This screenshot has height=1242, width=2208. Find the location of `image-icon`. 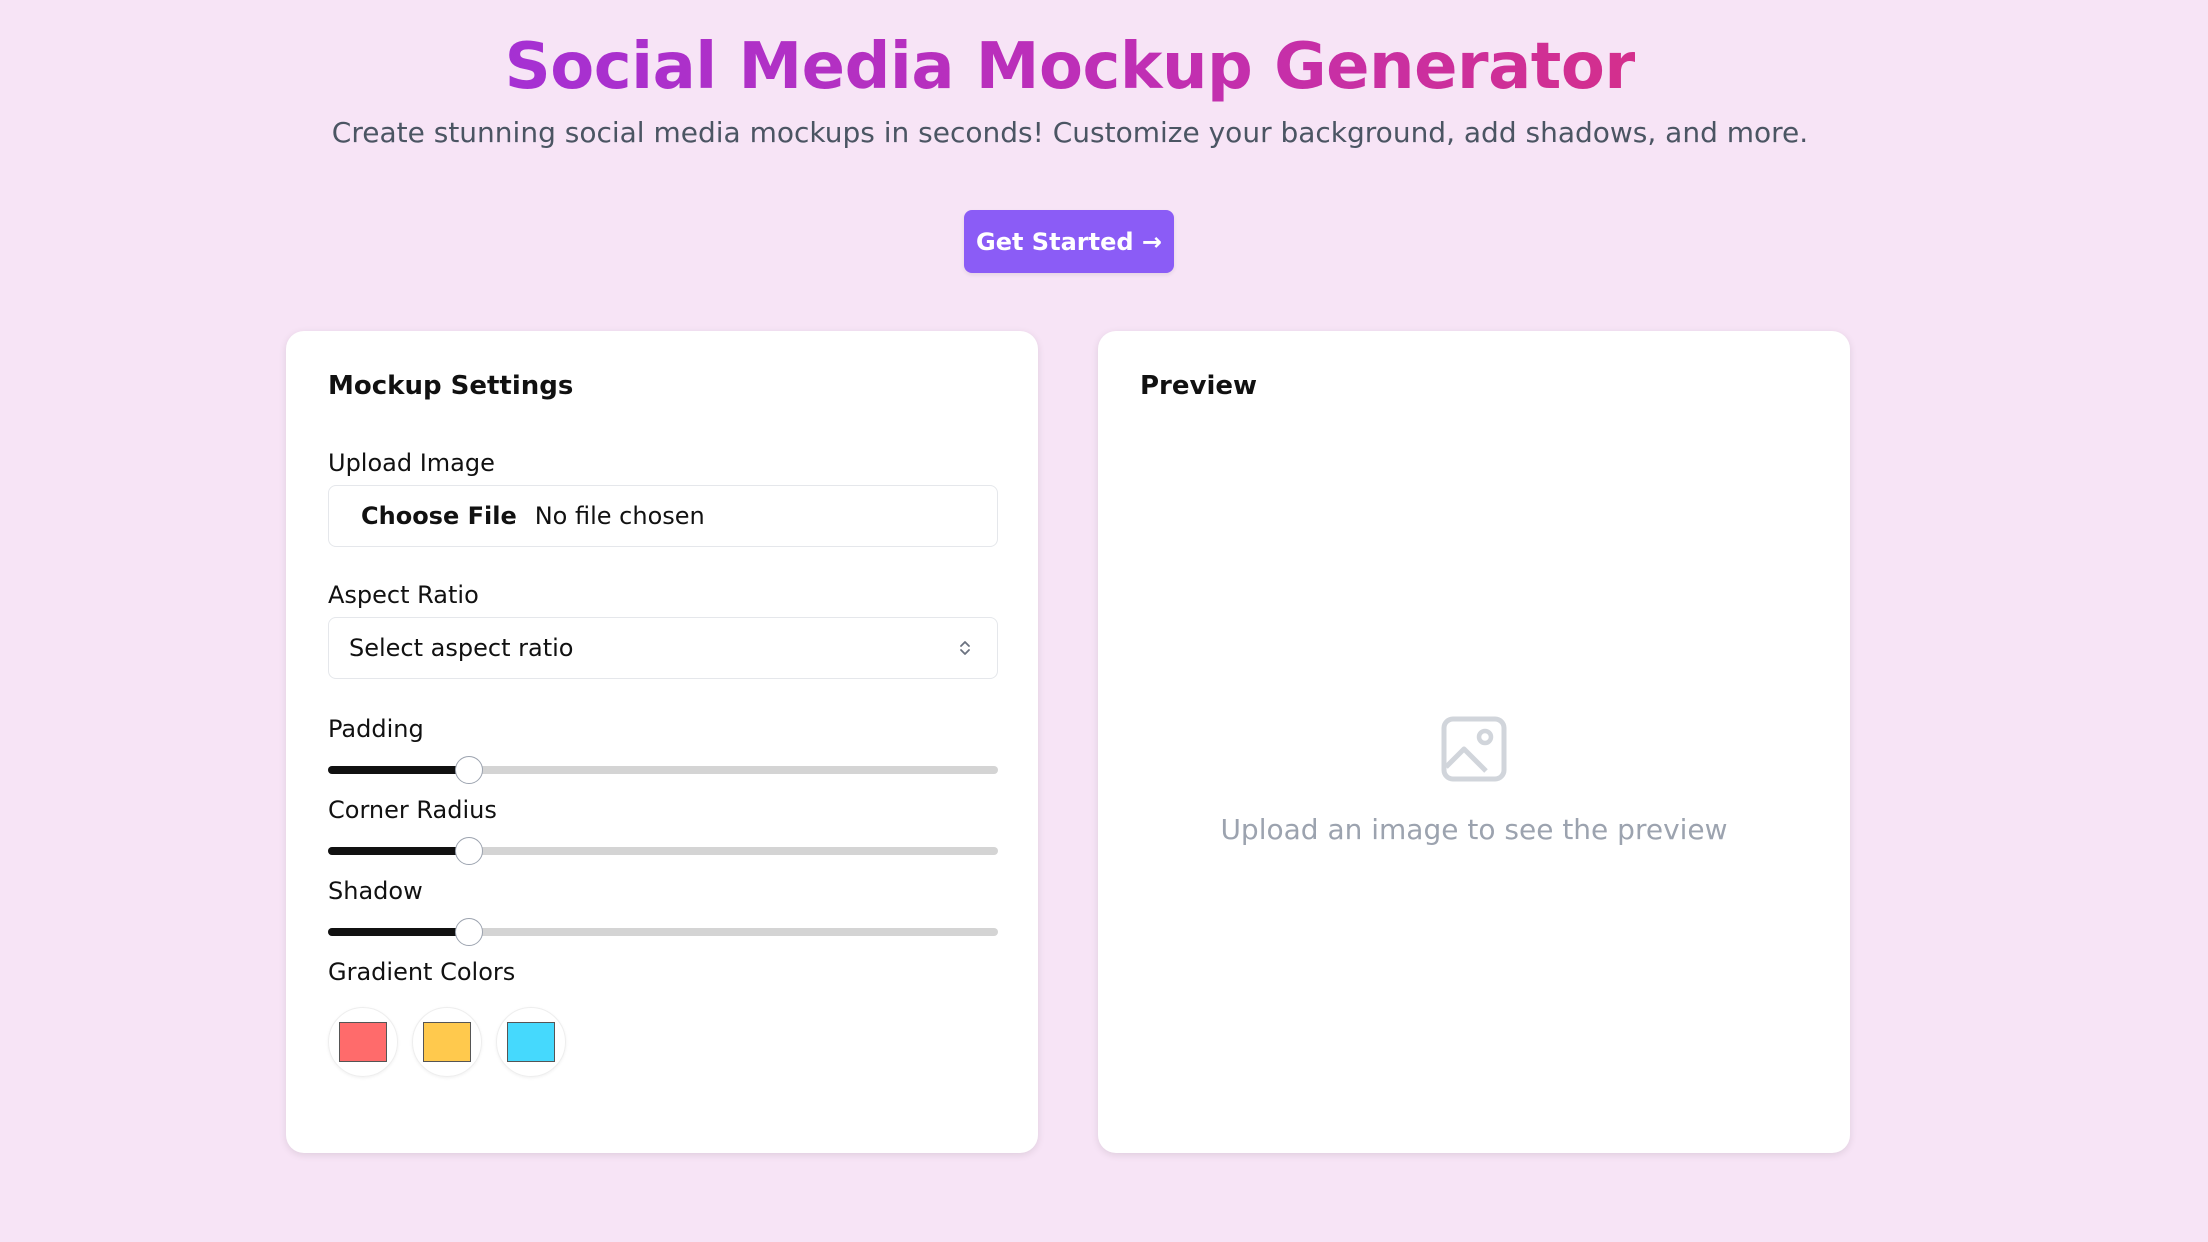

image-icon is located at coordinates (1474, 749).